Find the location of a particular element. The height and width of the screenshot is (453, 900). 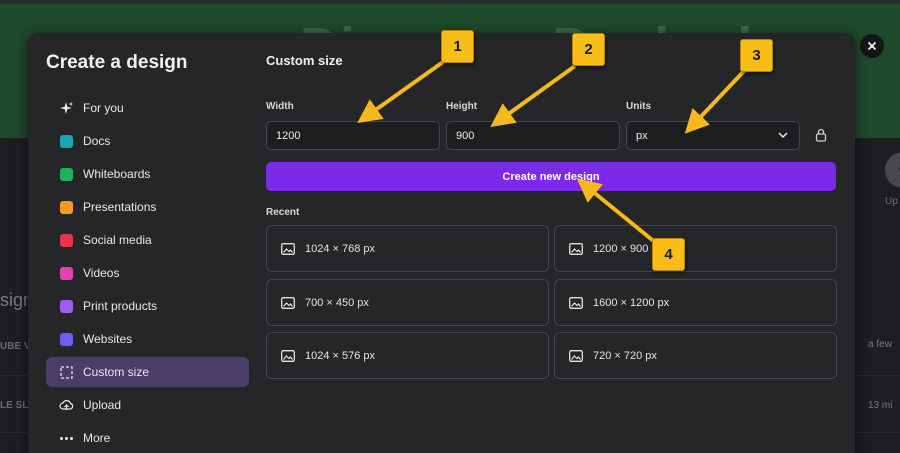

sparkle-icon is located at coordinates (66, 108).